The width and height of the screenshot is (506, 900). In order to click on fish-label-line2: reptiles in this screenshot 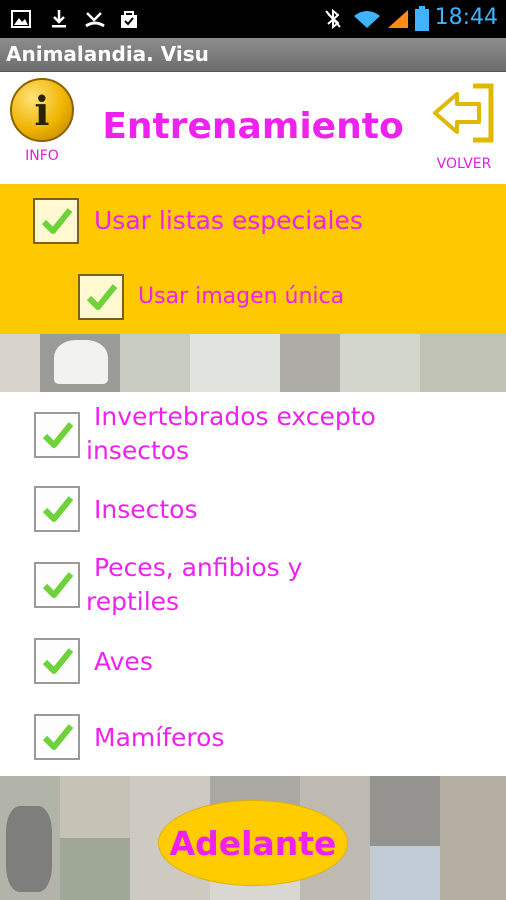, I will do `click(133, 601)`.